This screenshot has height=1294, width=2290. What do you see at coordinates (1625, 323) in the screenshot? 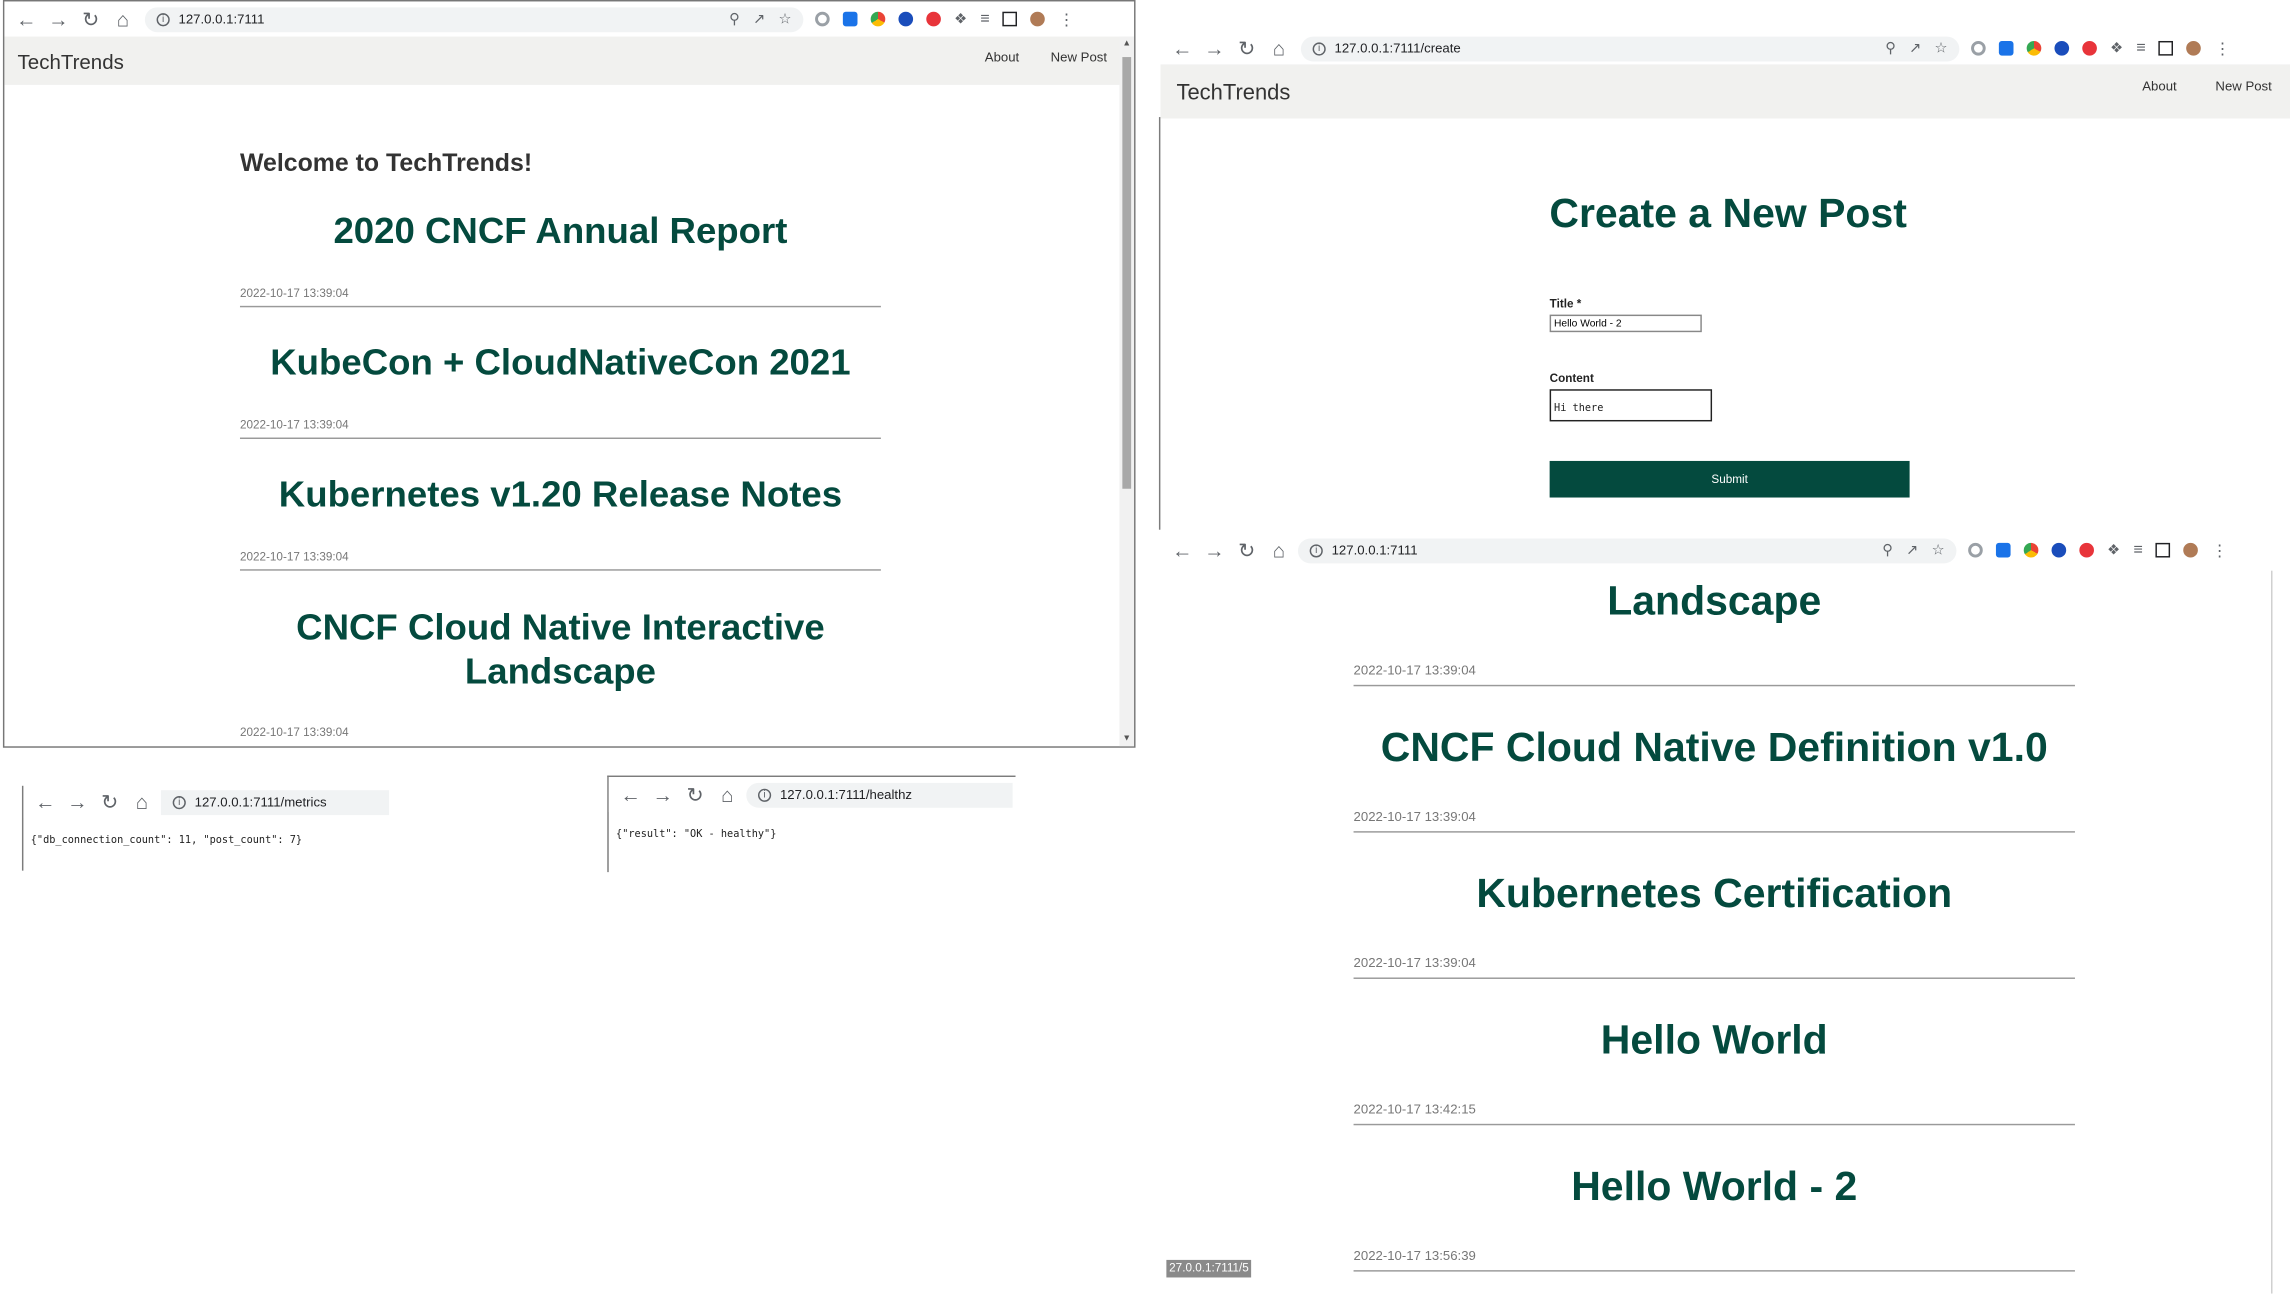
I see `title-input` at bounding box center [1625, 323].